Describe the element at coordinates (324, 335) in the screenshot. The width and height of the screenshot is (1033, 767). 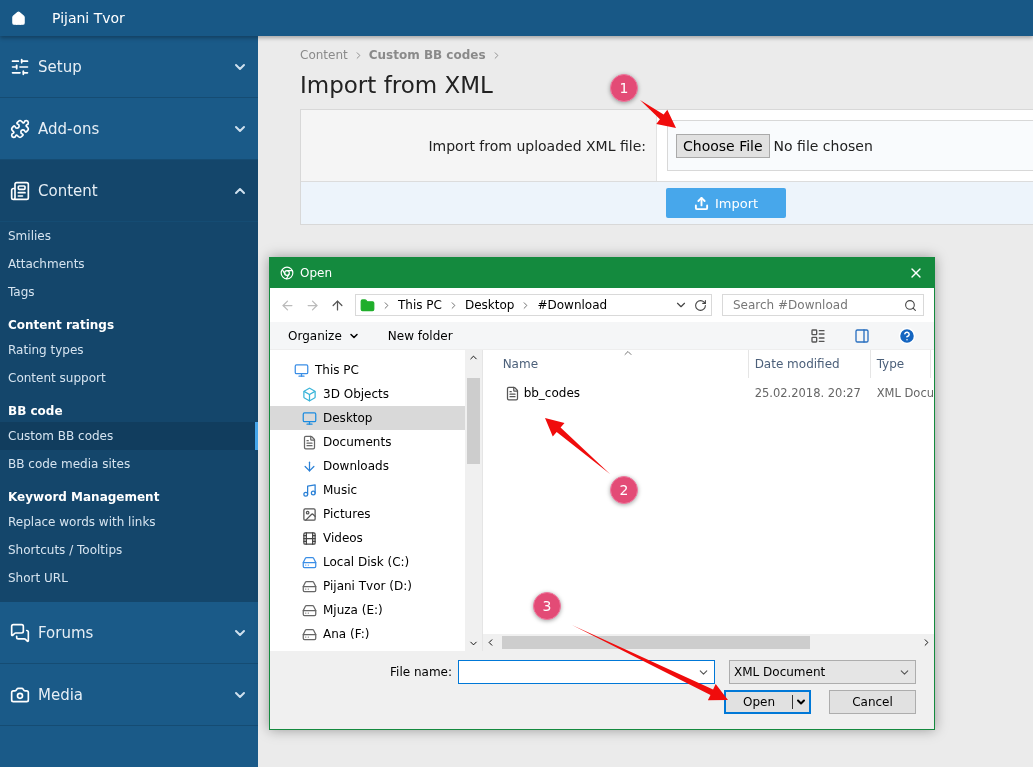
I see `toolbar-button: Organize` at that location.